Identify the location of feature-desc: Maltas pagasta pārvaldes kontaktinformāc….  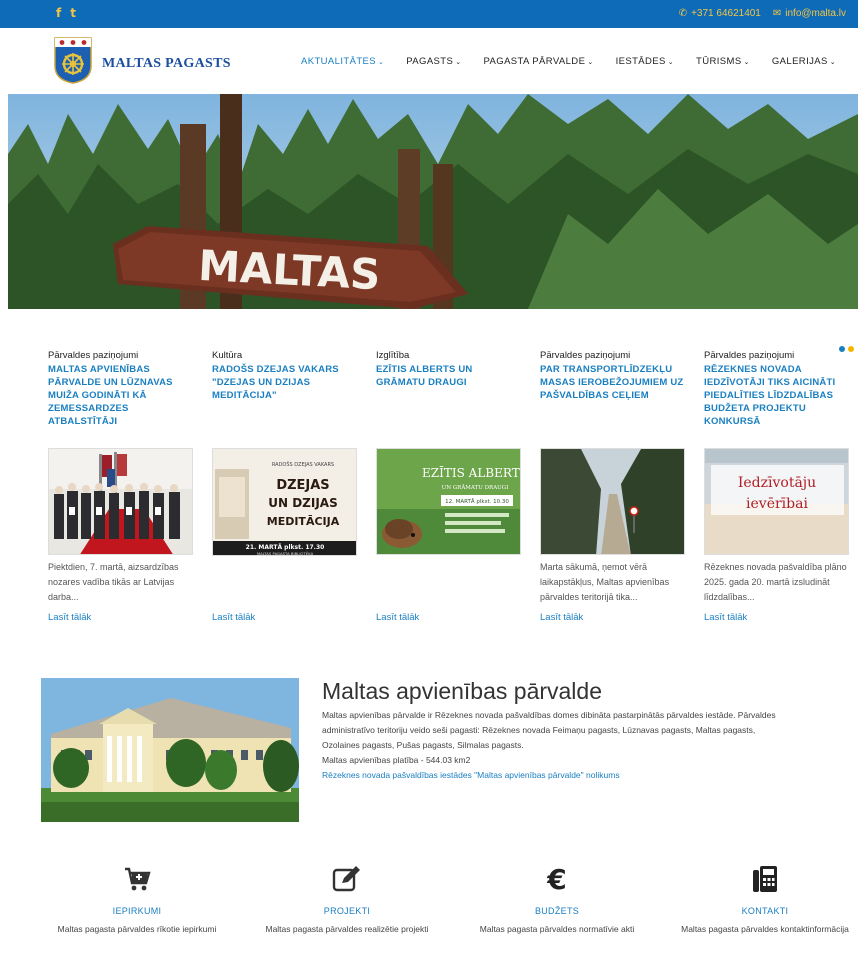
(765, 929).